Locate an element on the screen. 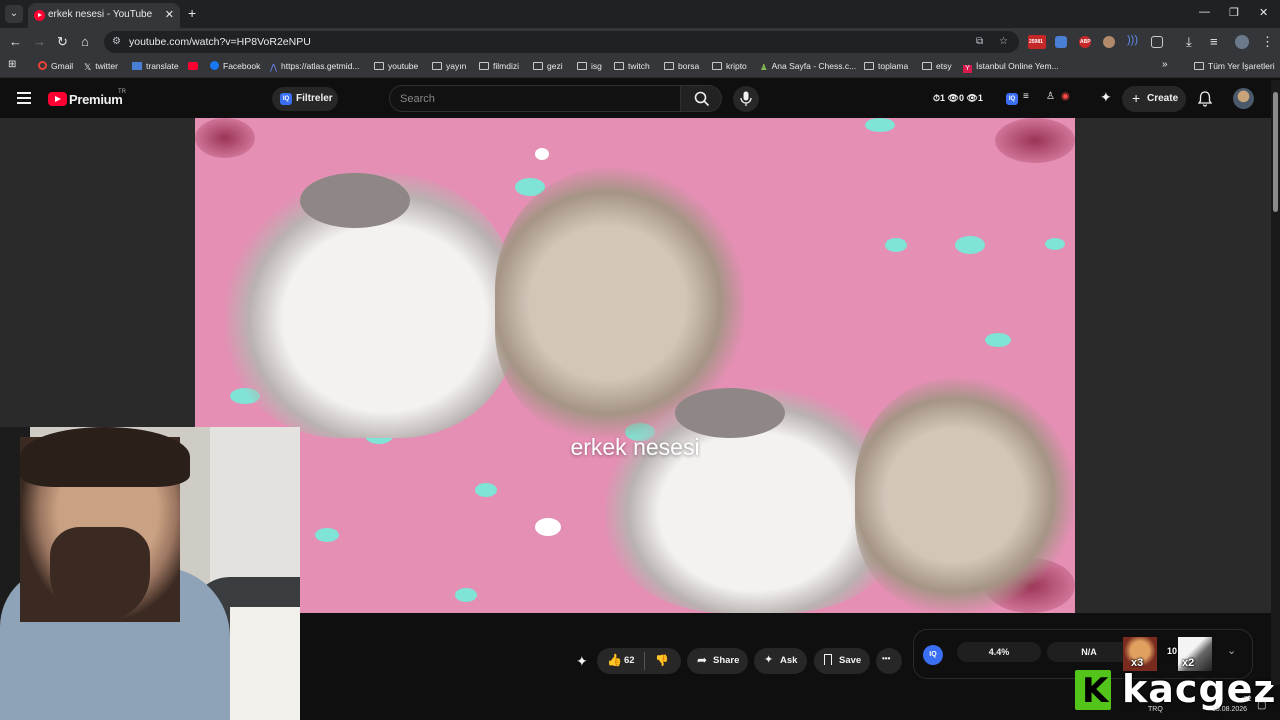  new-tab-icon: + is located at coordinates (192, 13).